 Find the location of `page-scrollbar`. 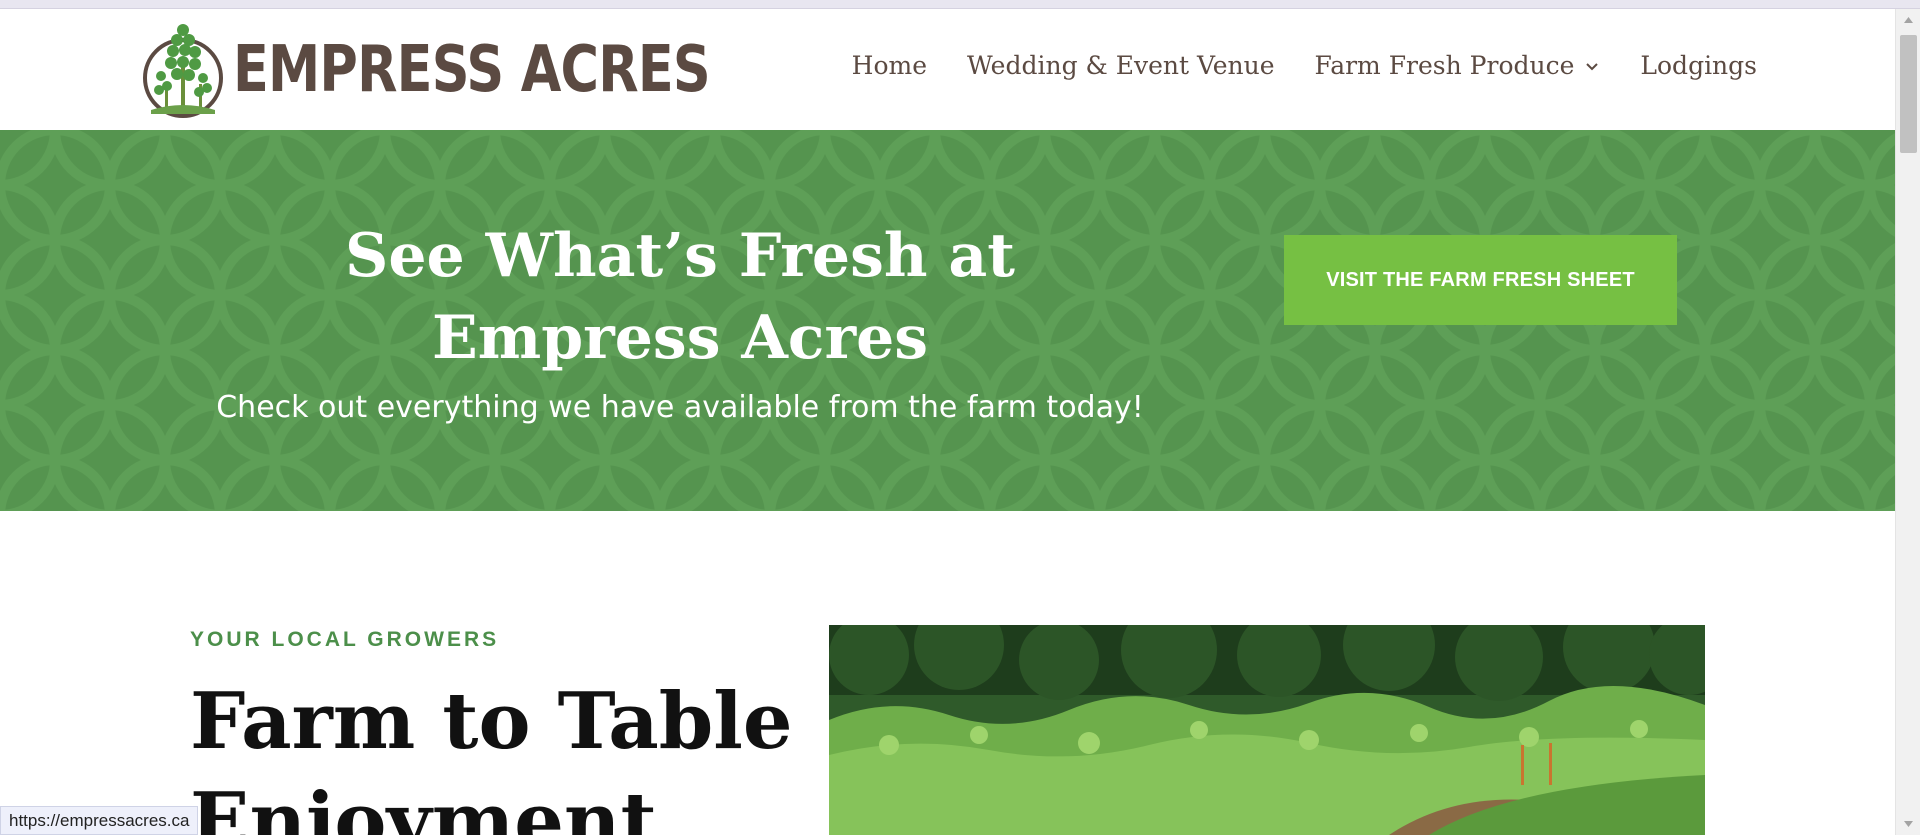

page-scrollbar is located at coordinates (1907, 422).